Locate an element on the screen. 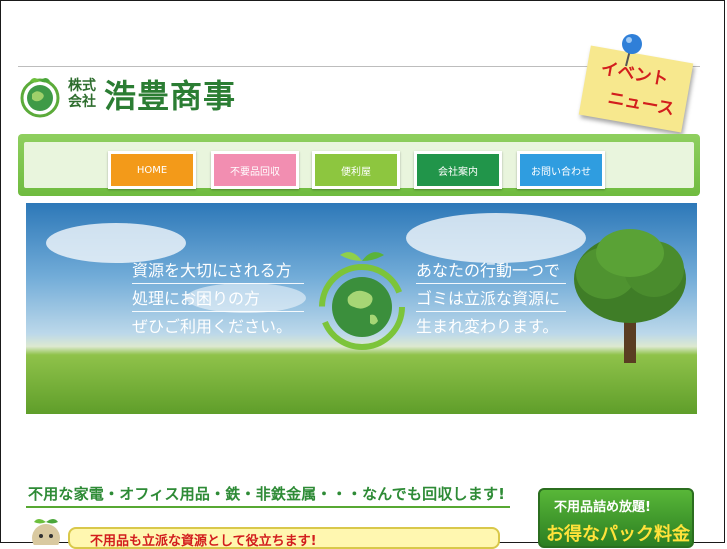 This screenshot has height=549, width=727. nav-company-button: 会社案内 is located at coordinates (458, 170).